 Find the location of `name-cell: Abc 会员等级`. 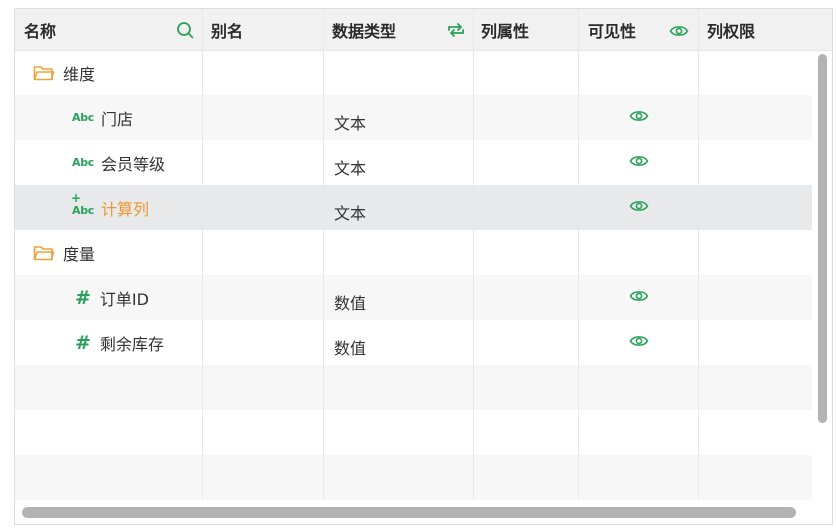

name-cell: Abc 会员等级 is located at coordinates (118, 162).